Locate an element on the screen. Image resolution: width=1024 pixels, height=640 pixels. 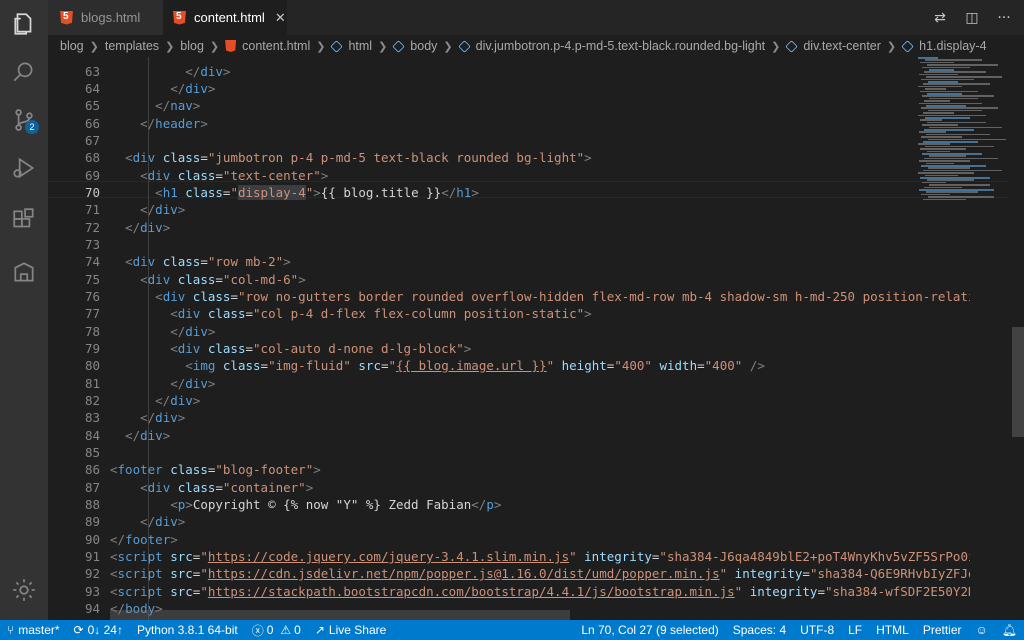
tab-content-html: content.html ✕ is located at coordinates (225, 17).